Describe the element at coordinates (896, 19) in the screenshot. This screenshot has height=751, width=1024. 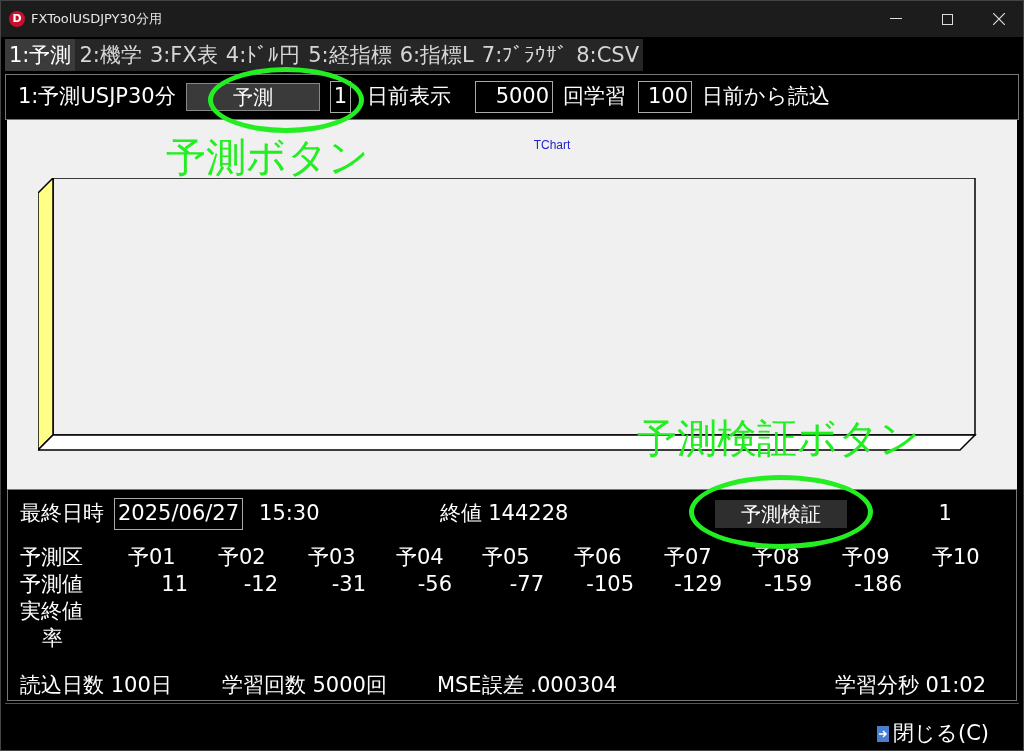
I see `minimize-icon` at that location.